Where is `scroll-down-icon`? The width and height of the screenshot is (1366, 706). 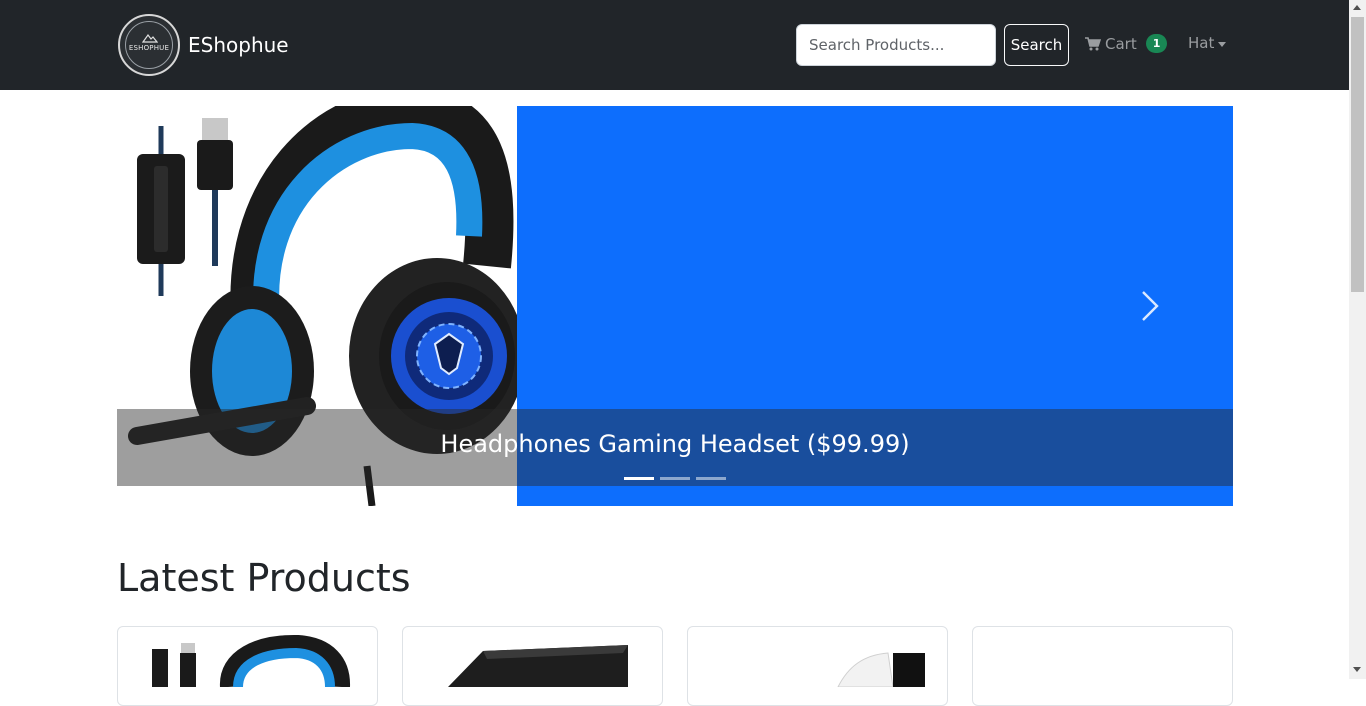 scroll-down-icon is located at coordinates (1357, 669).